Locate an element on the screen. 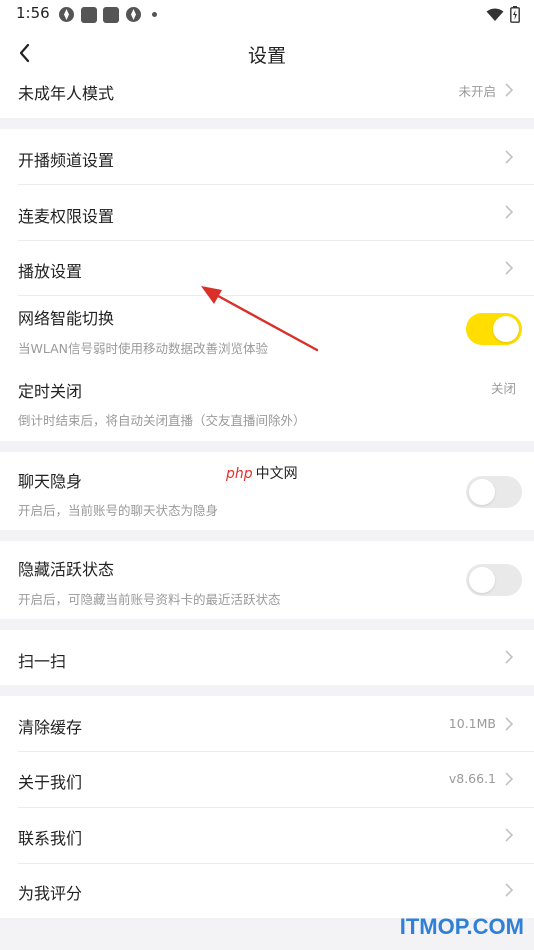  page-title: 设置 is located at coordinates (266, 56).